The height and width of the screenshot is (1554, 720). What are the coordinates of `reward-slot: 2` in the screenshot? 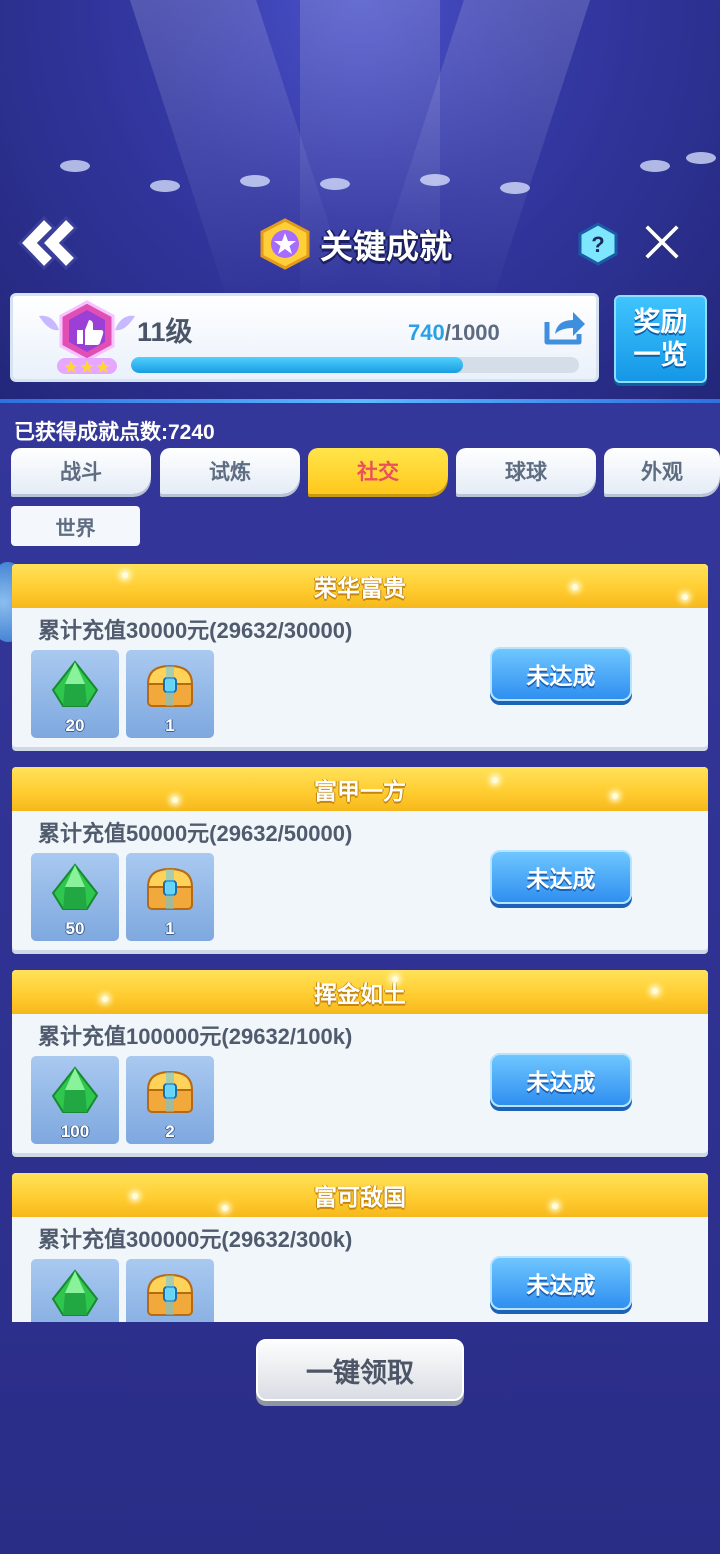 It's located at (170, 1100).